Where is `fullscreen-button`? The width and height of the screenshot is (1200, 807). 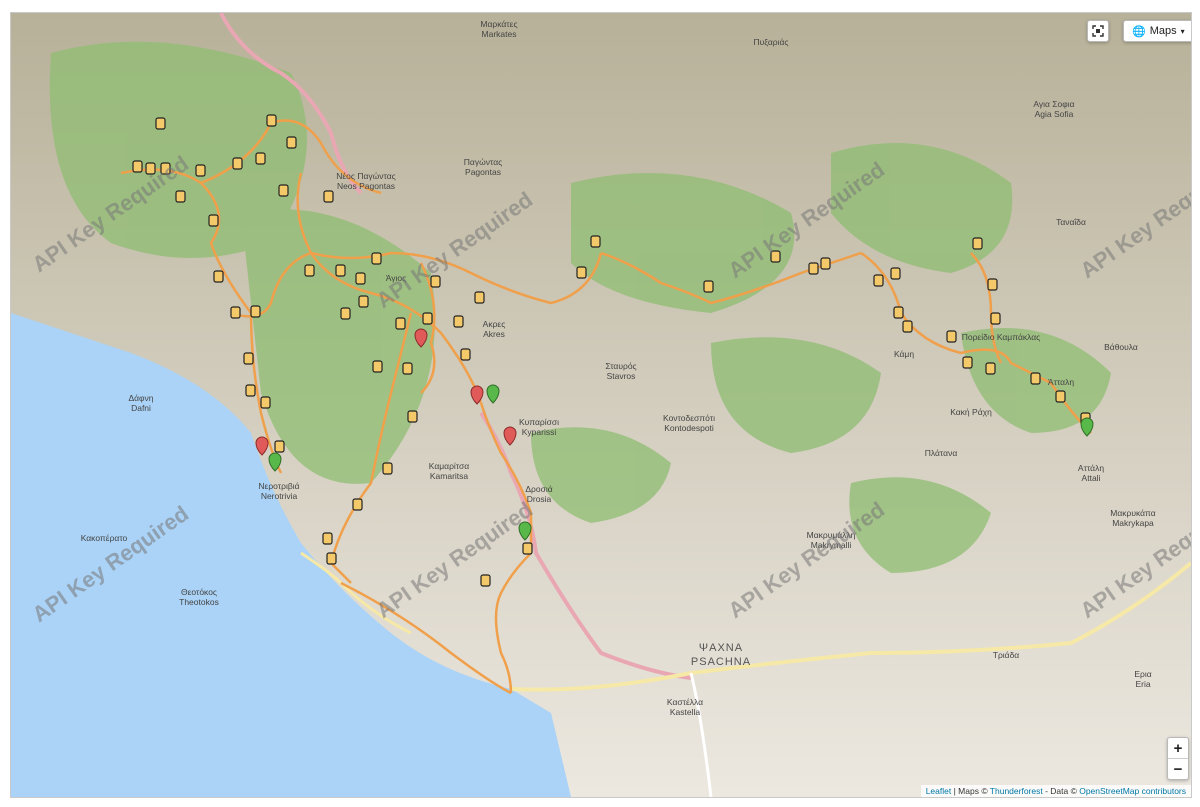
fullscreen-button is located at coordinates (1098, 31).